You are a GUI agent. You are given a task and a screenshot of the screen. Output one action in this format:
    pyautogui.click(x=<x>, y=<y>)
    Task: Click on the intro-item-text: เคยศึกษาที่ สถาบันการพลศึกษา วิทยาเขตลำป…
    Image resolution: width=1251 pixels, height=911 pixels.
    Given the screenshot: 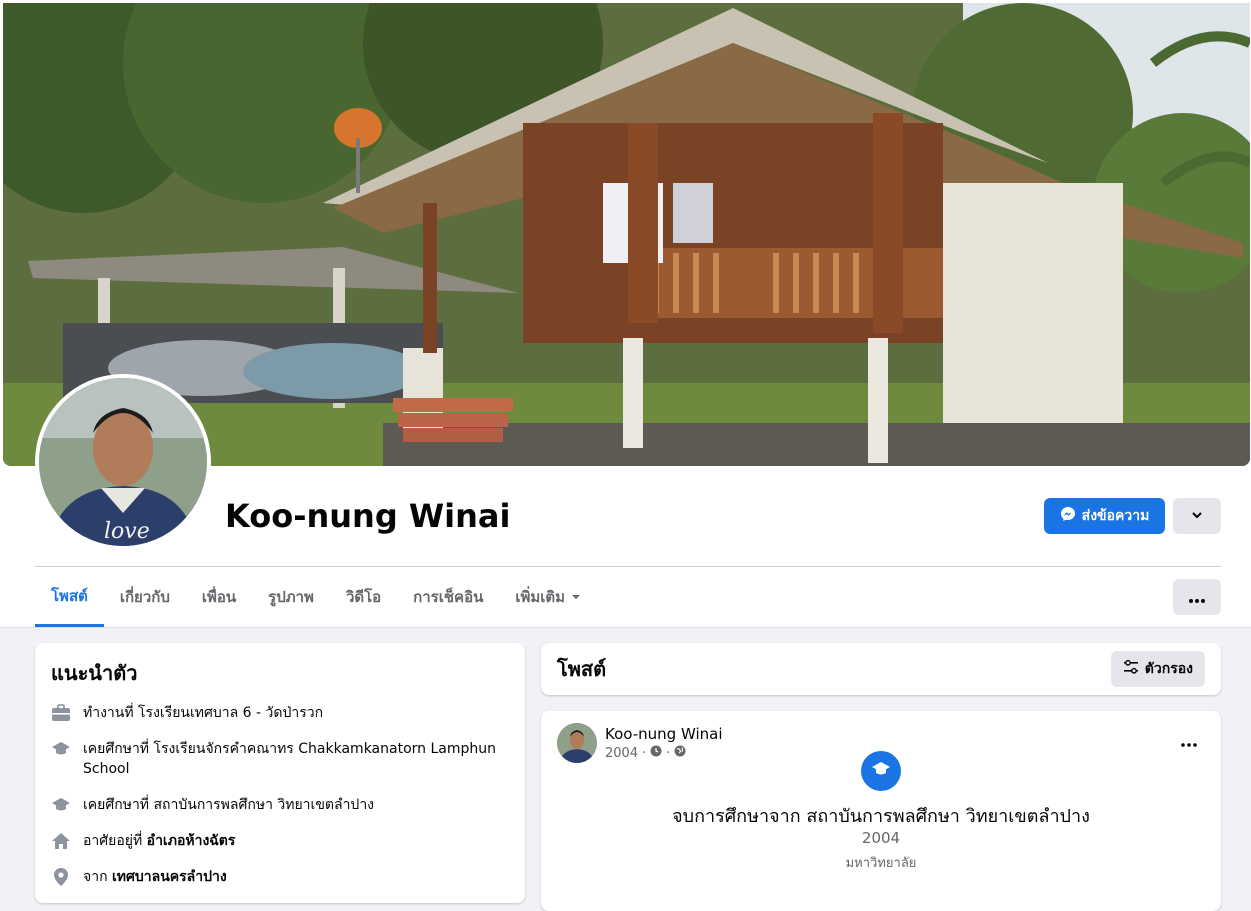 What is the action you would take?
    pyautogui.click(x=229, y=805)
    